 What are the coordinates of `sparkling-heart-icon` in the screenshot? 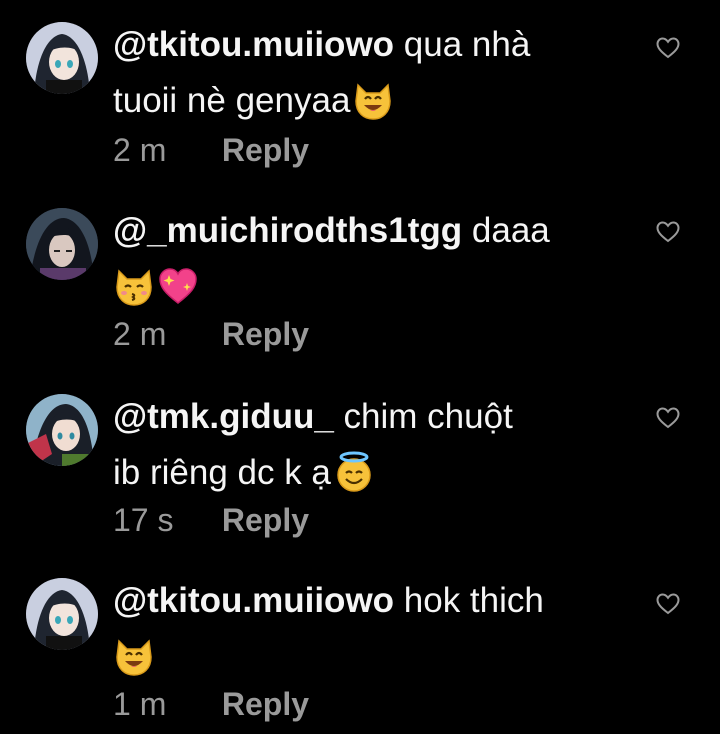 It's located at (178, 286).